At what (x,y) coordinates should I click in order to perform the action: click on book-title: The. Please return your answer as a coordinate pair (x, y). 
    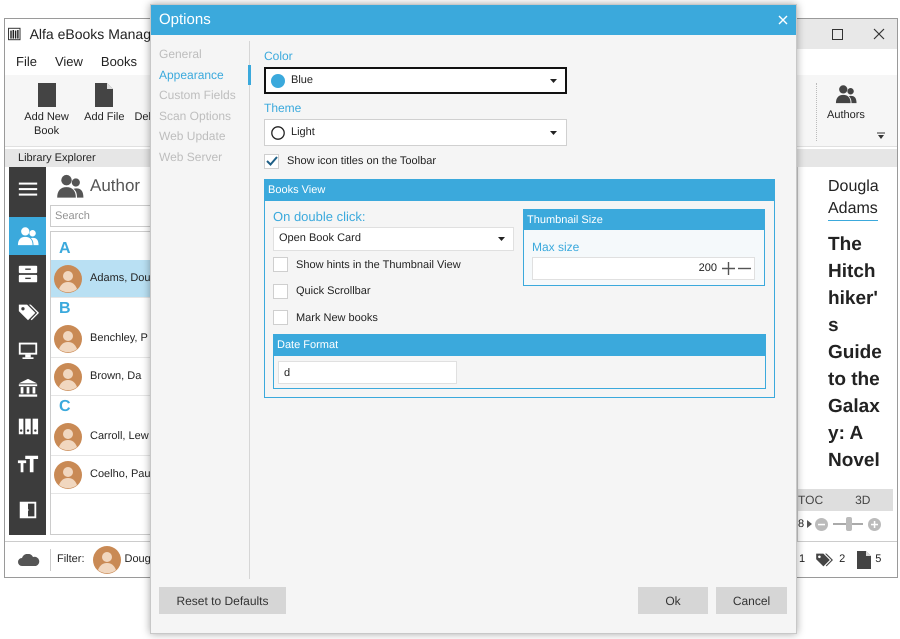
    Looking at the image, I should click on (845, 245).